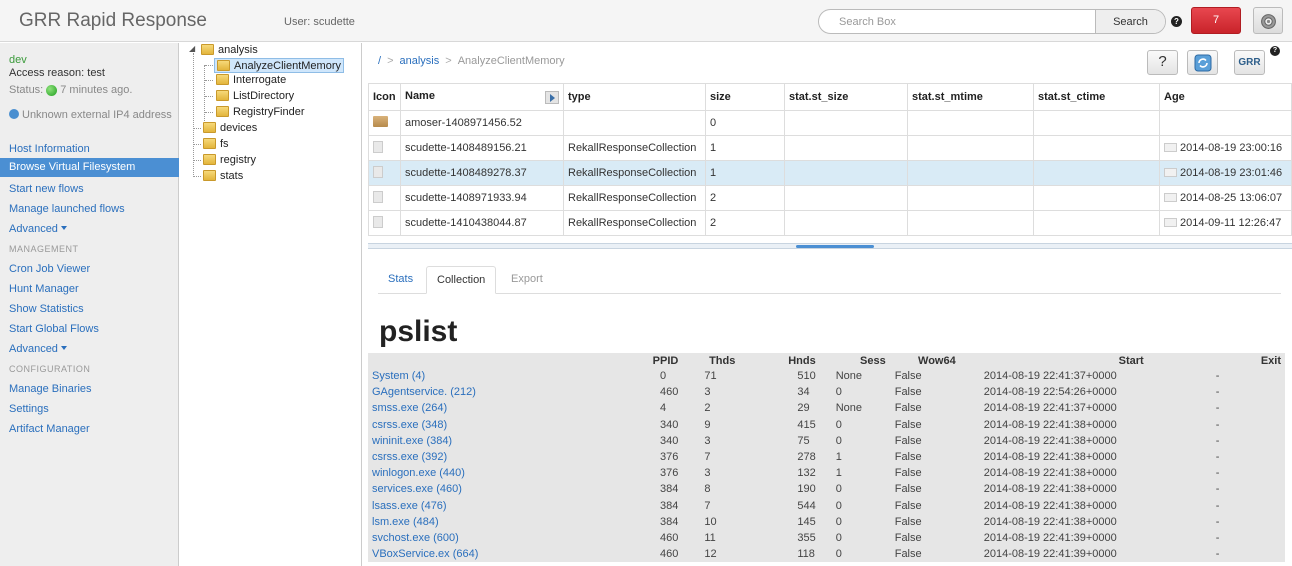 The height and width of the screenshot is (566, 1292). I want to click on sidebar-item-start-new-flows: Start new flows, so click(46, 189).